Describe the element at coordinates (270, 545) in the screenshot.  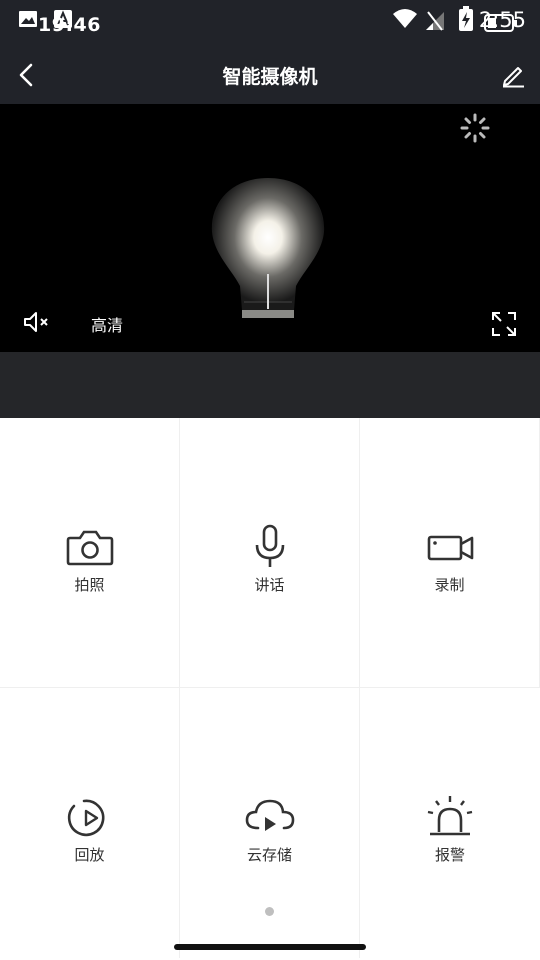
I see `microphone-icon` at that location.